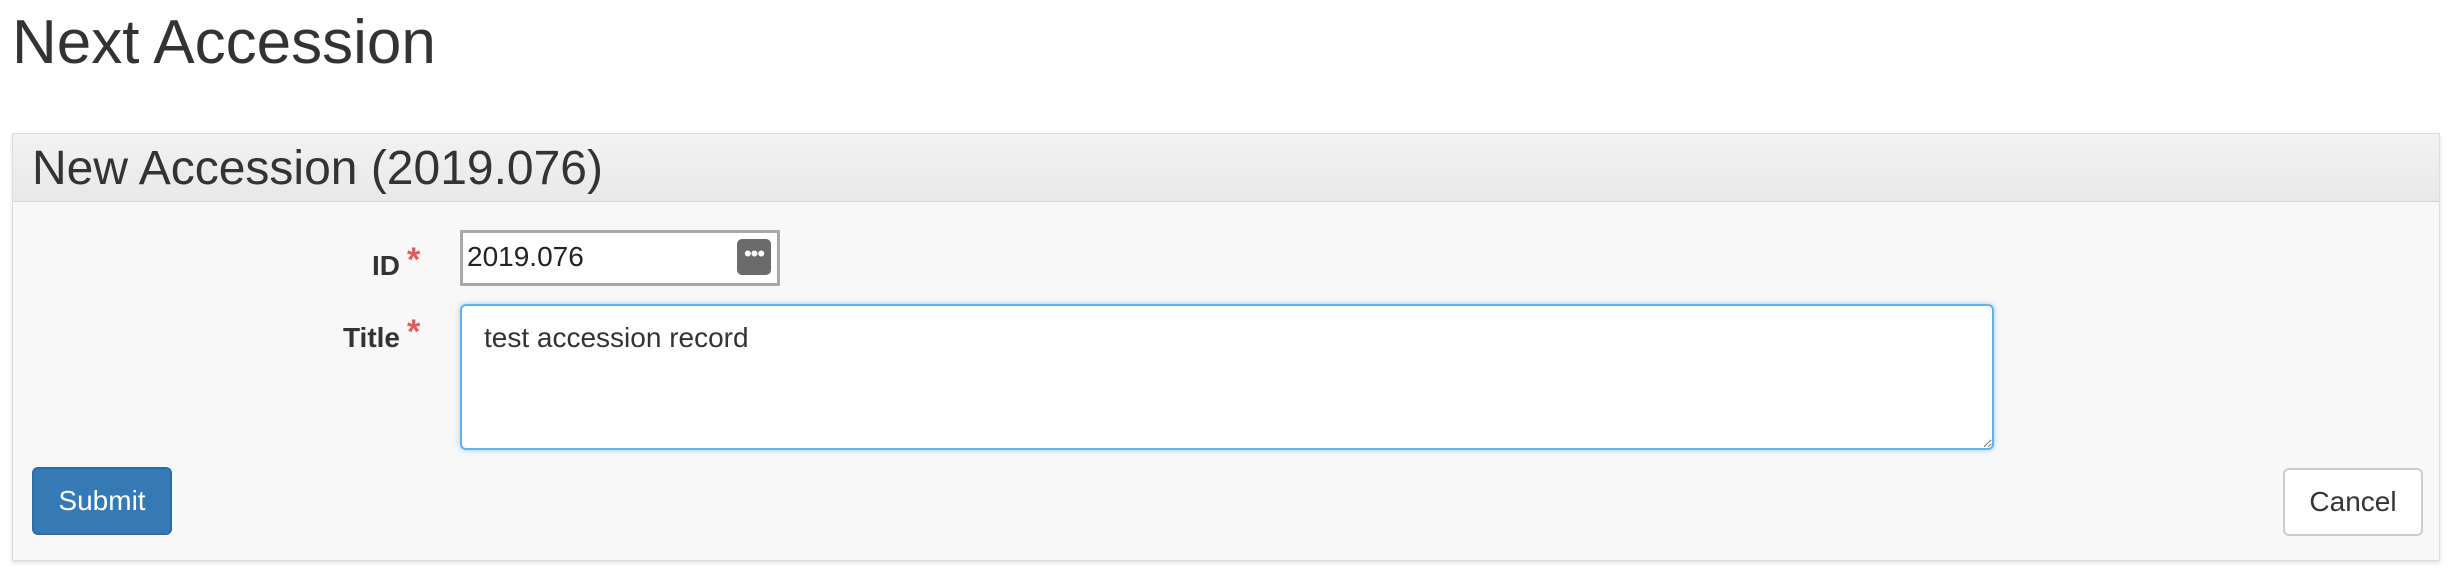 The height and width of the screenshot is (582, 2456). What do you see at coordinates (224, 42) in the screenshot?
I see `page-title: Next Accession` at bounding box center [224, 42].